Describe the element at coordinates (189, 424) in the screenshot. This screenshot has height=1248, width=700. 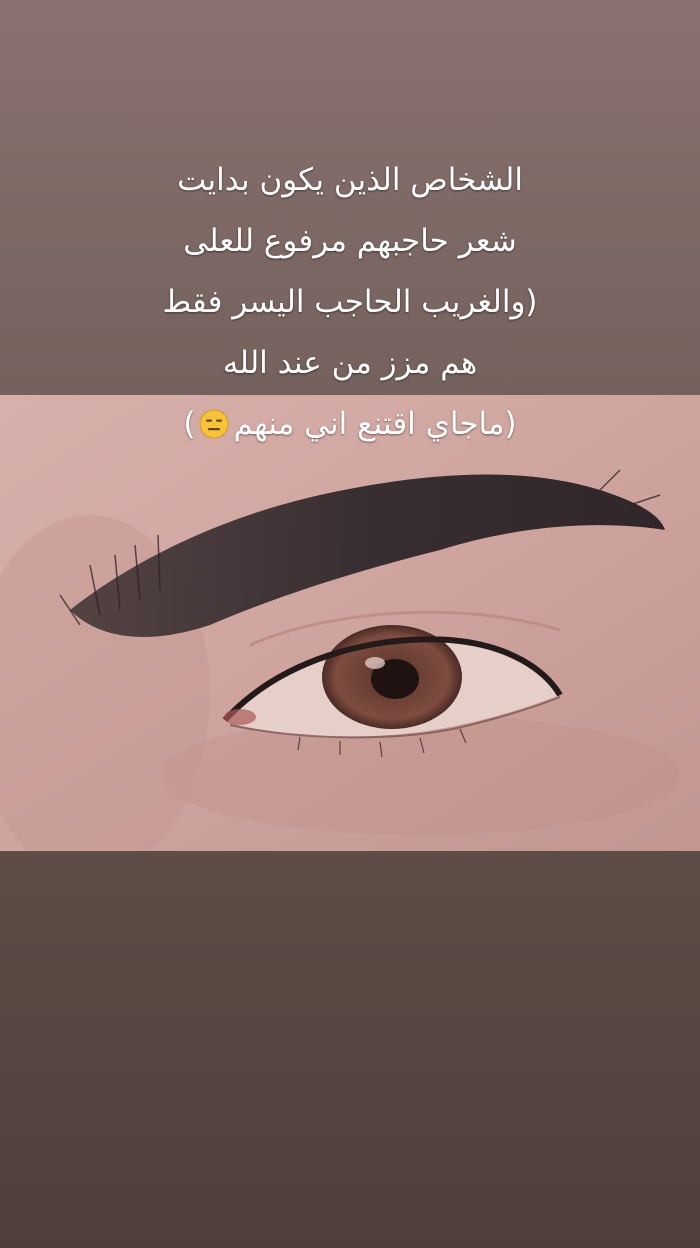
I see `caption-closing-paren: )` at that location.